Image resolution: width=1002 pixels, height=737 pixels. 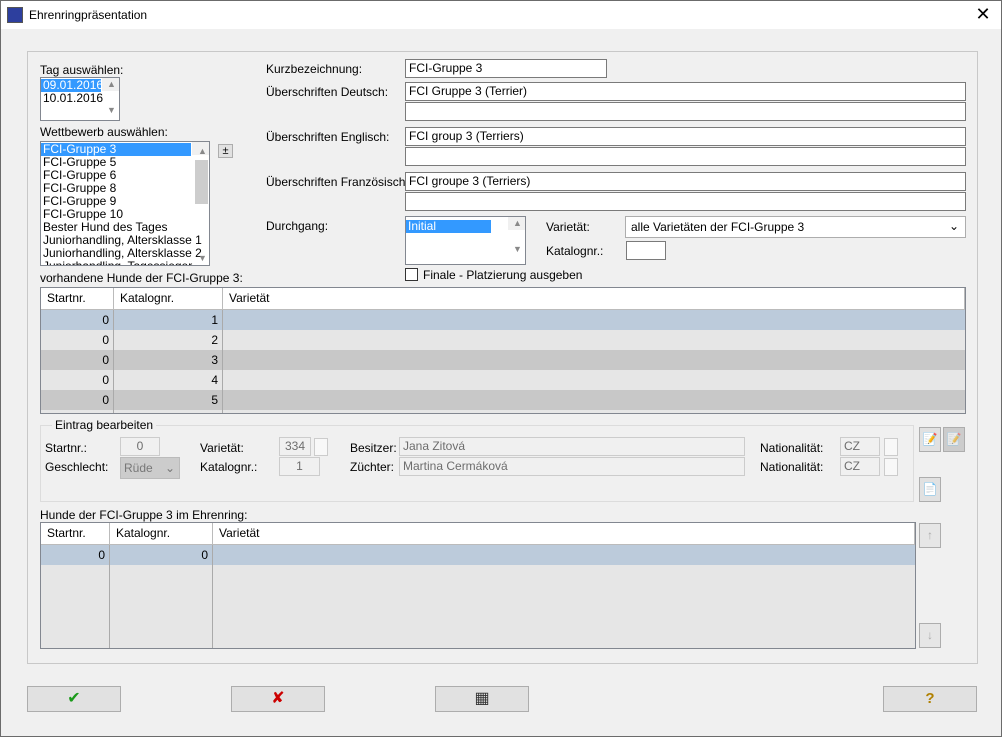 I want to click on edit-icon: 📝, so click(x=930, y=439).